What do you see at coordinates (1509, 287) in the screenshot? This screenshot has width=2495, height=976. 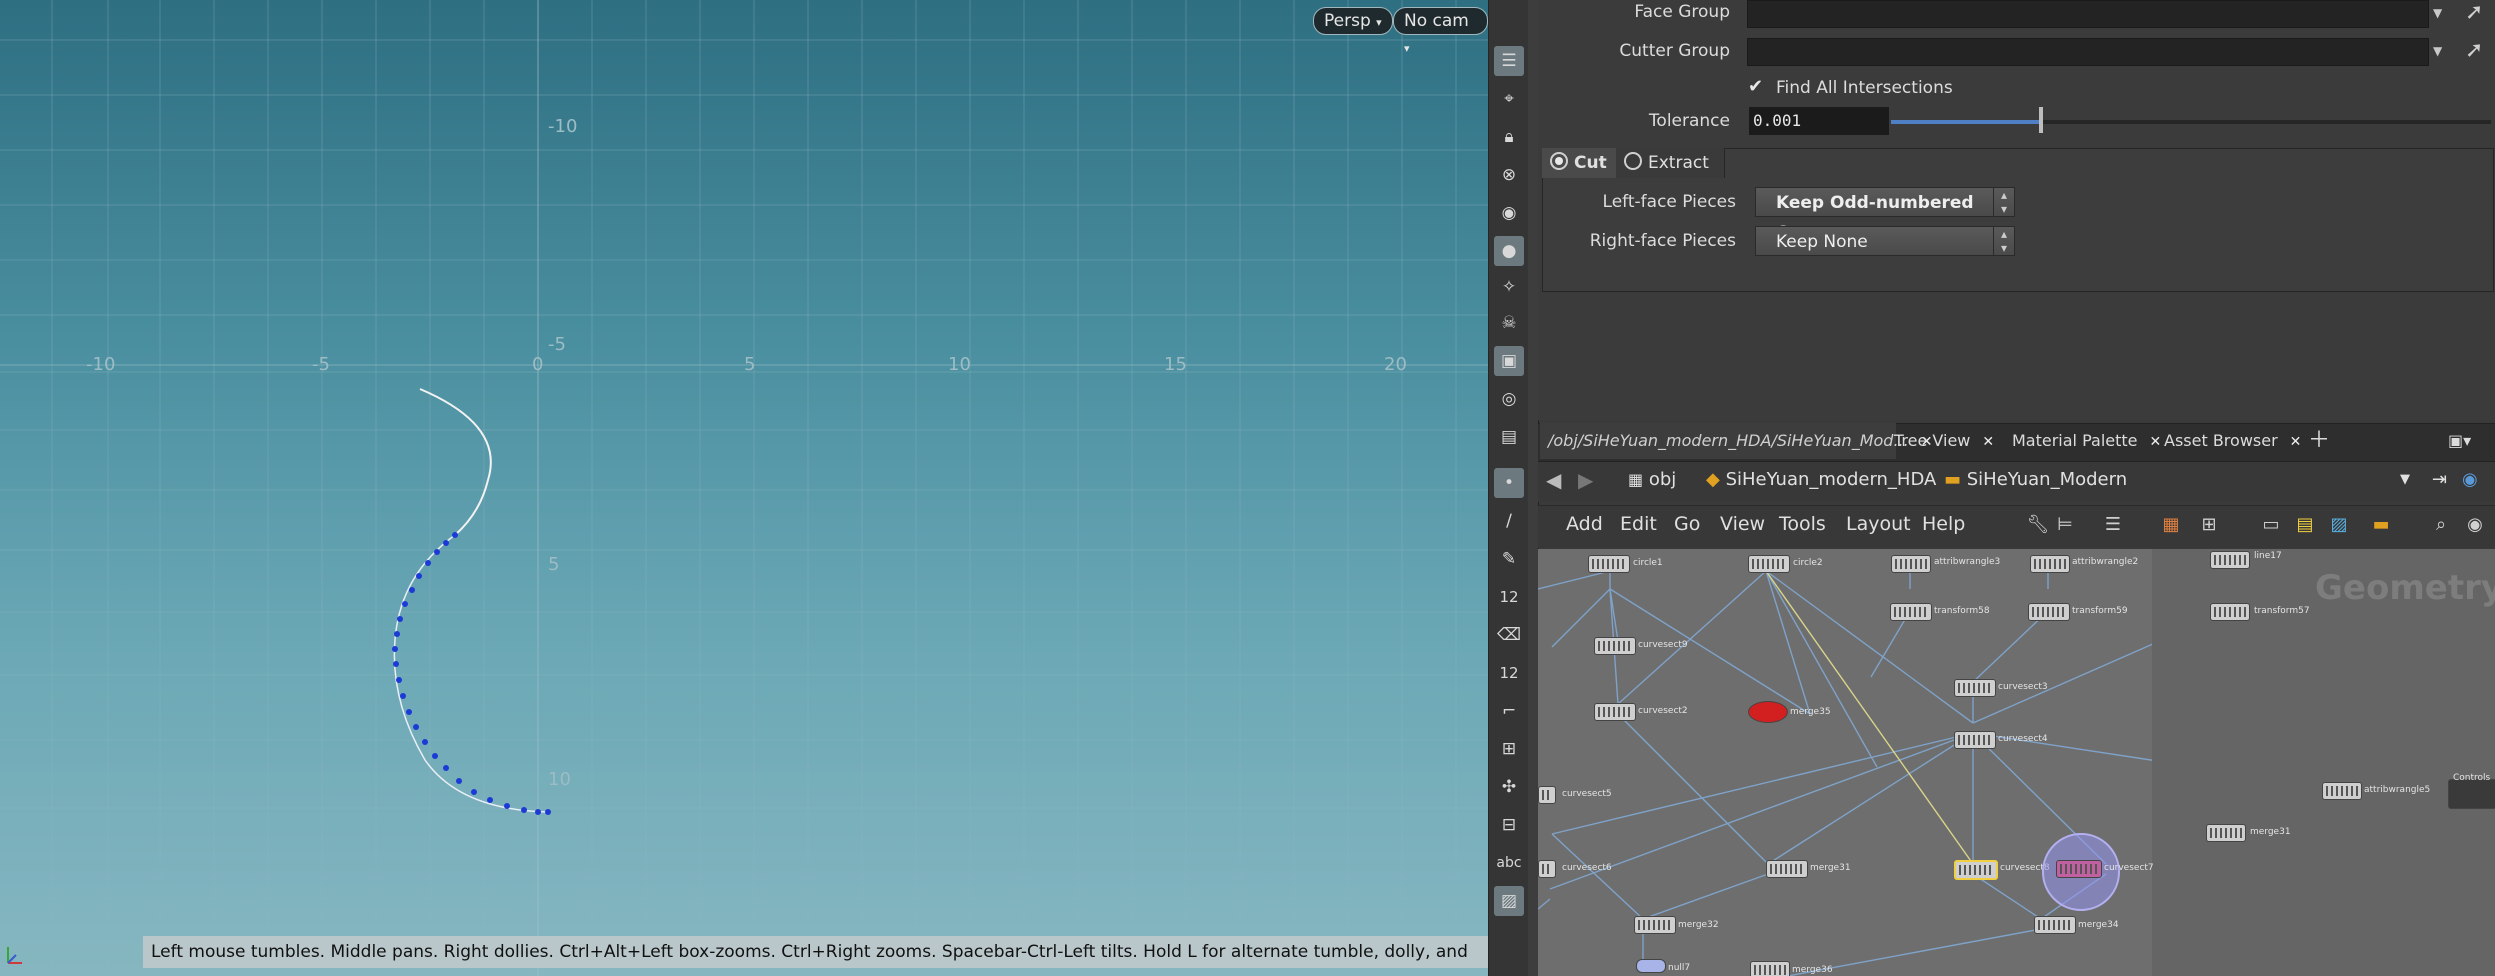 I see `headlight-icon: ✧` at bounding box center [1509, 287].